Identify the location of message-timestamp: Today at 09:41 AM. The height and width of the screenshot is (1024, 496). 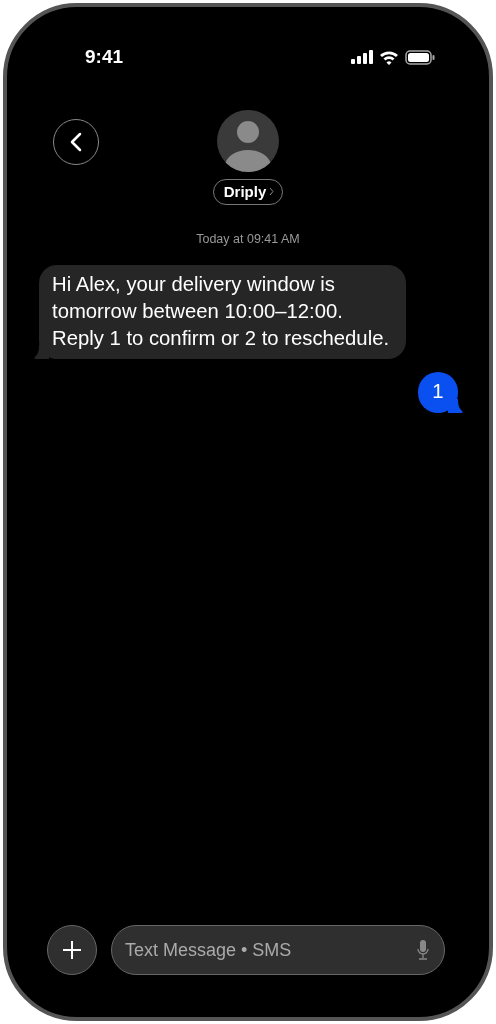
(248, 239).